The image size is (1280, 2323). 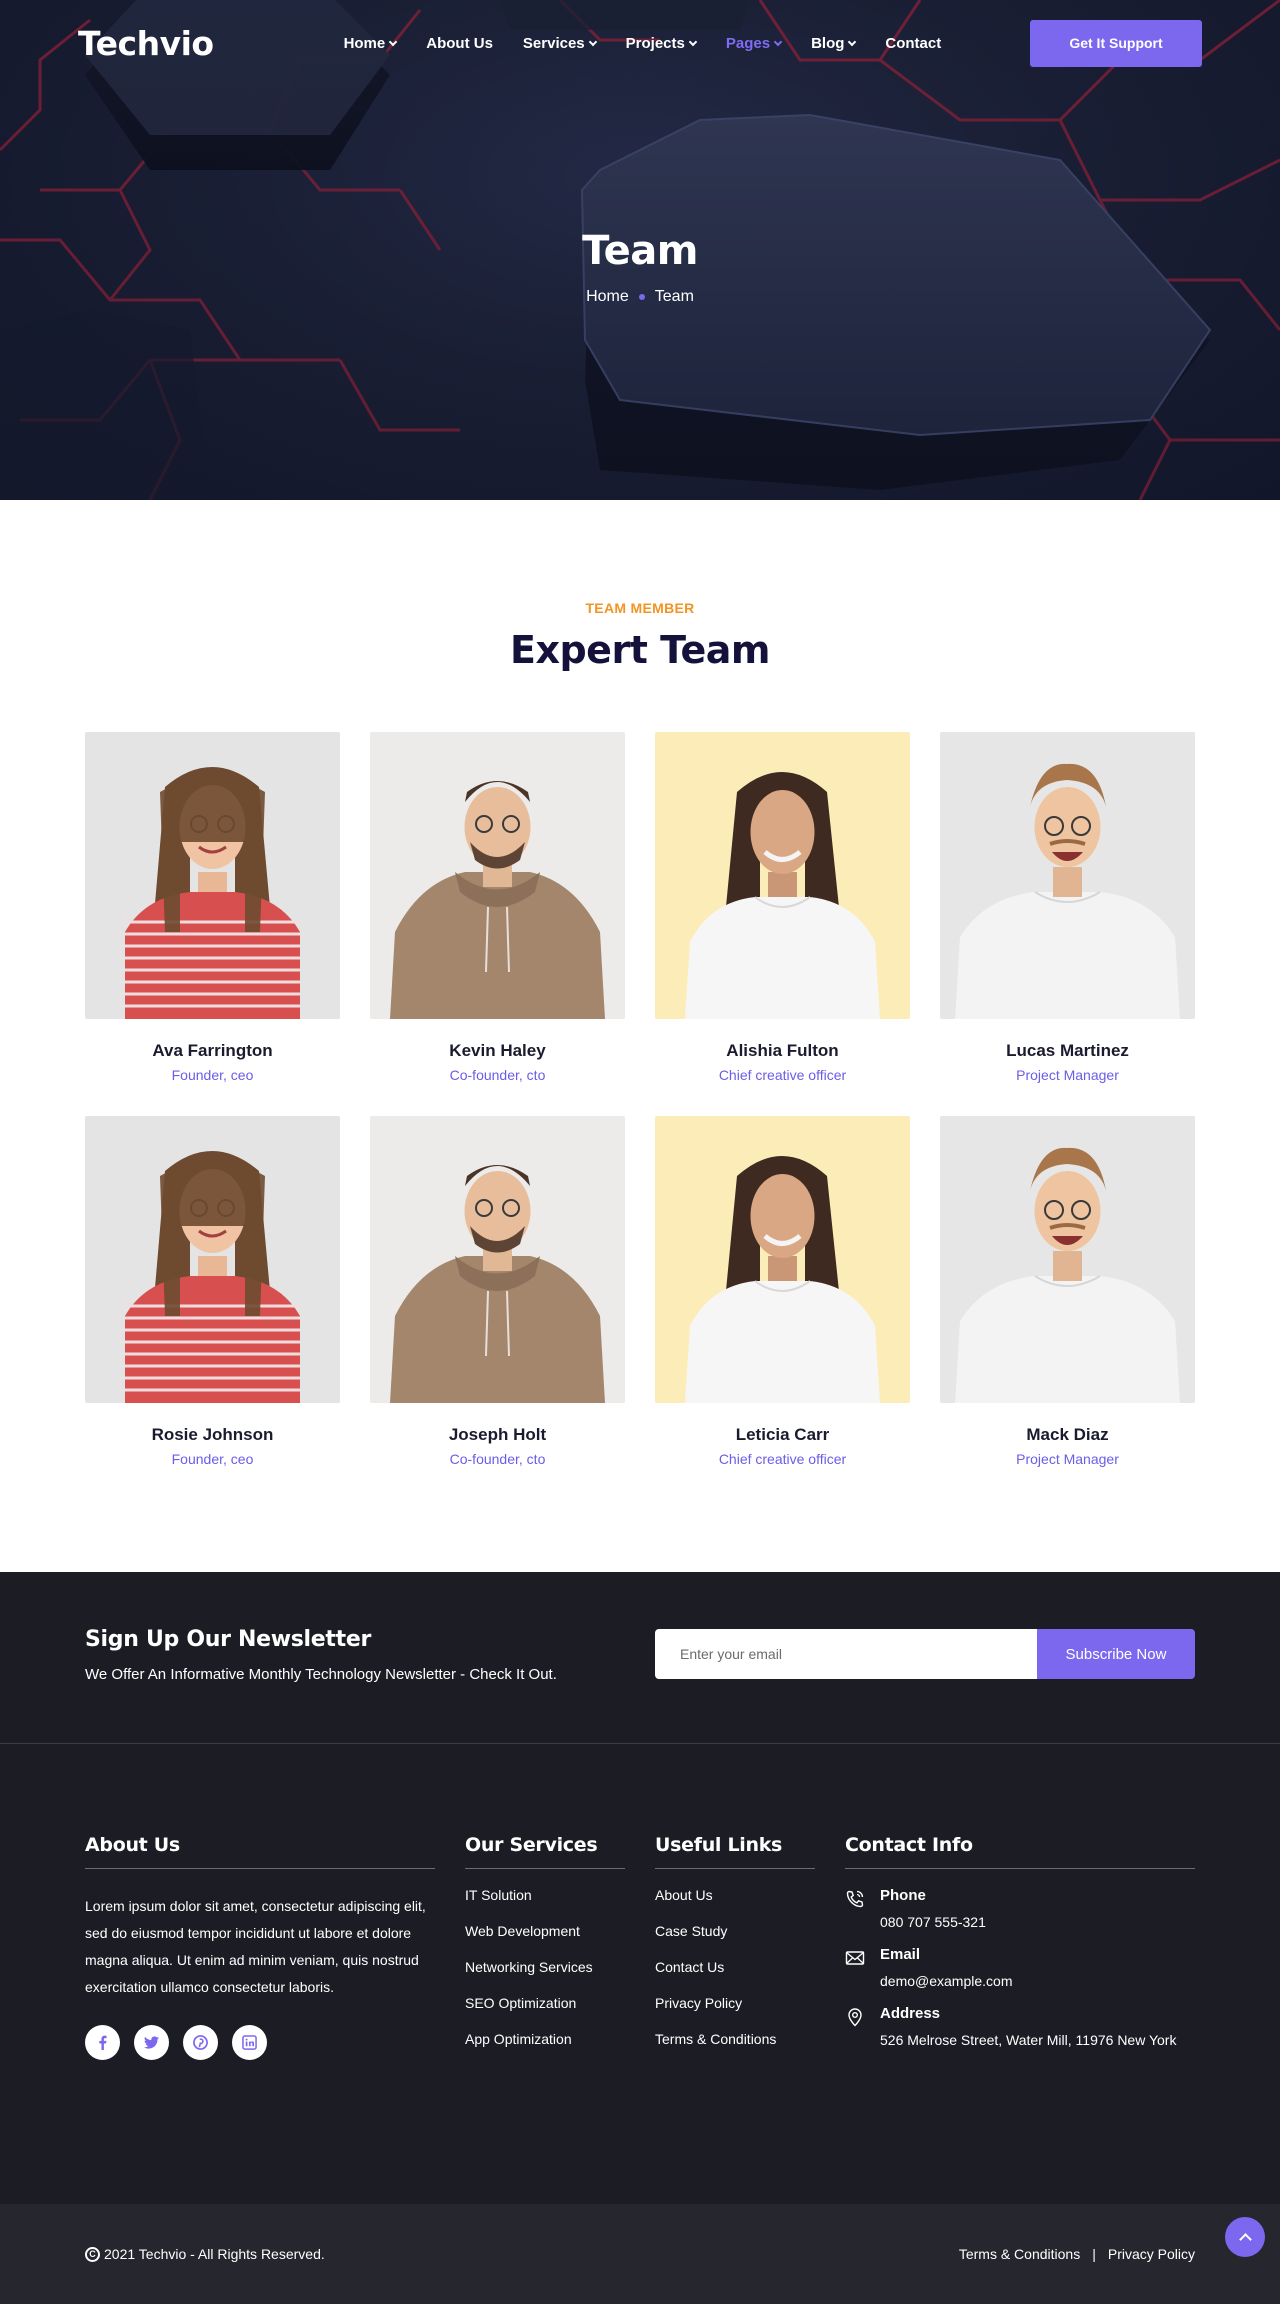 I want to click on footer-service-link: SEO Optimization, so click(x=520, y=2003).